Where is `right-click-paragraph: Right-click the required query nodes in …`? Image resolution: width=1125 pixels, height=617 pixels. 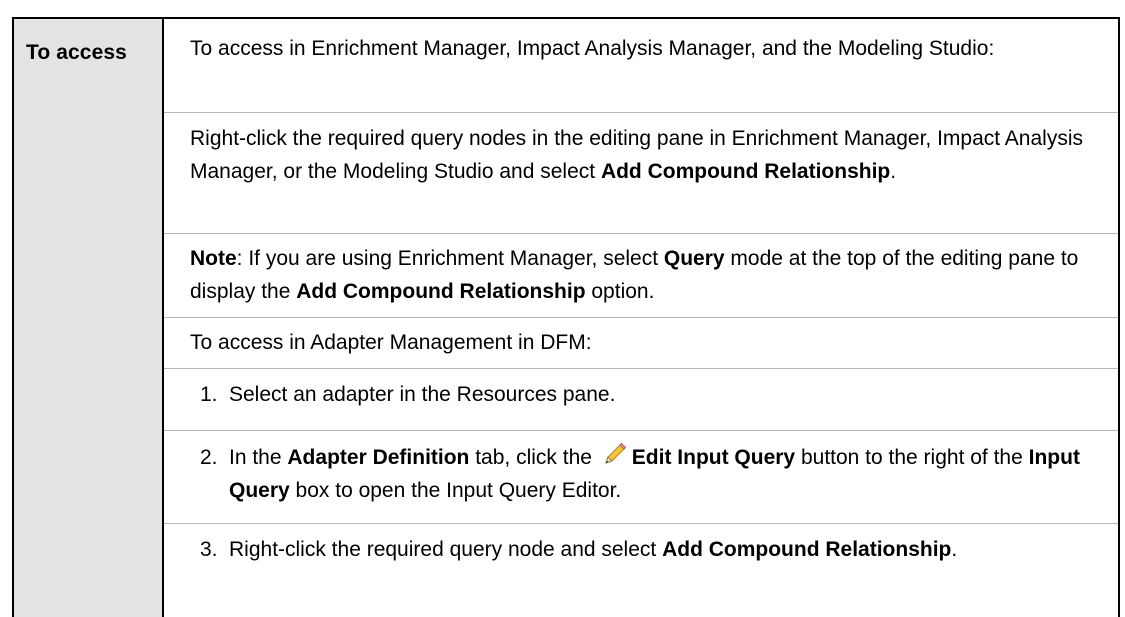 right-click-paragraph: Right-click the required query nodes in … is located at coordinates (636, 155).